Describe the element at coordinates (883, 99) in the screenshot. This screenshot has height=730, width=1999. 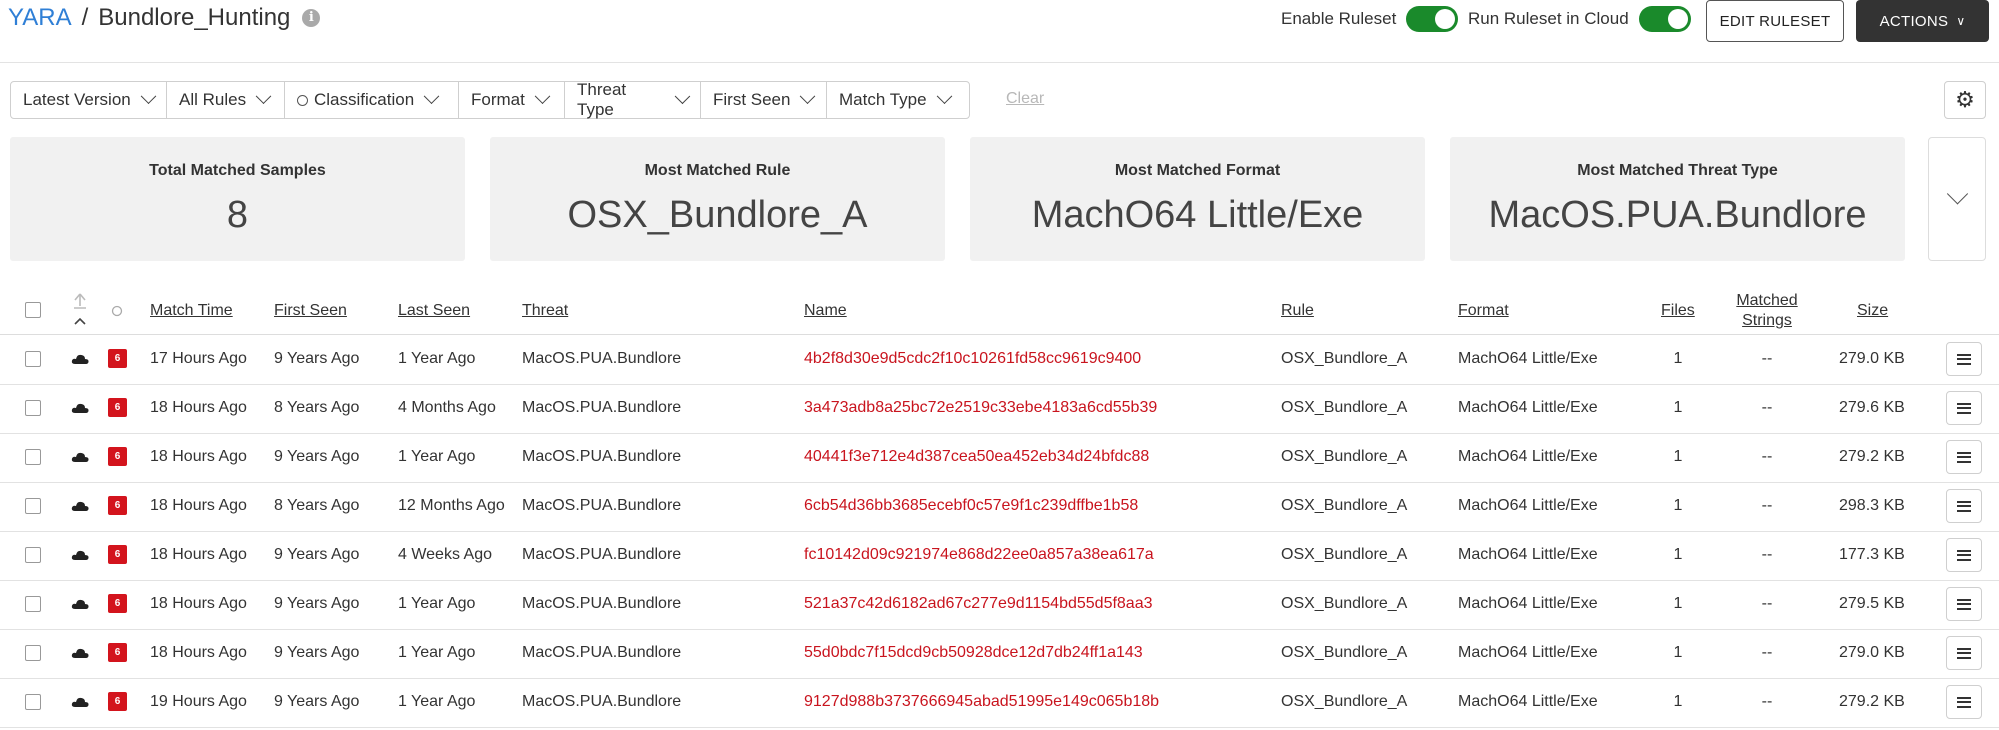
I see `filter-label: Match Type` at that location.